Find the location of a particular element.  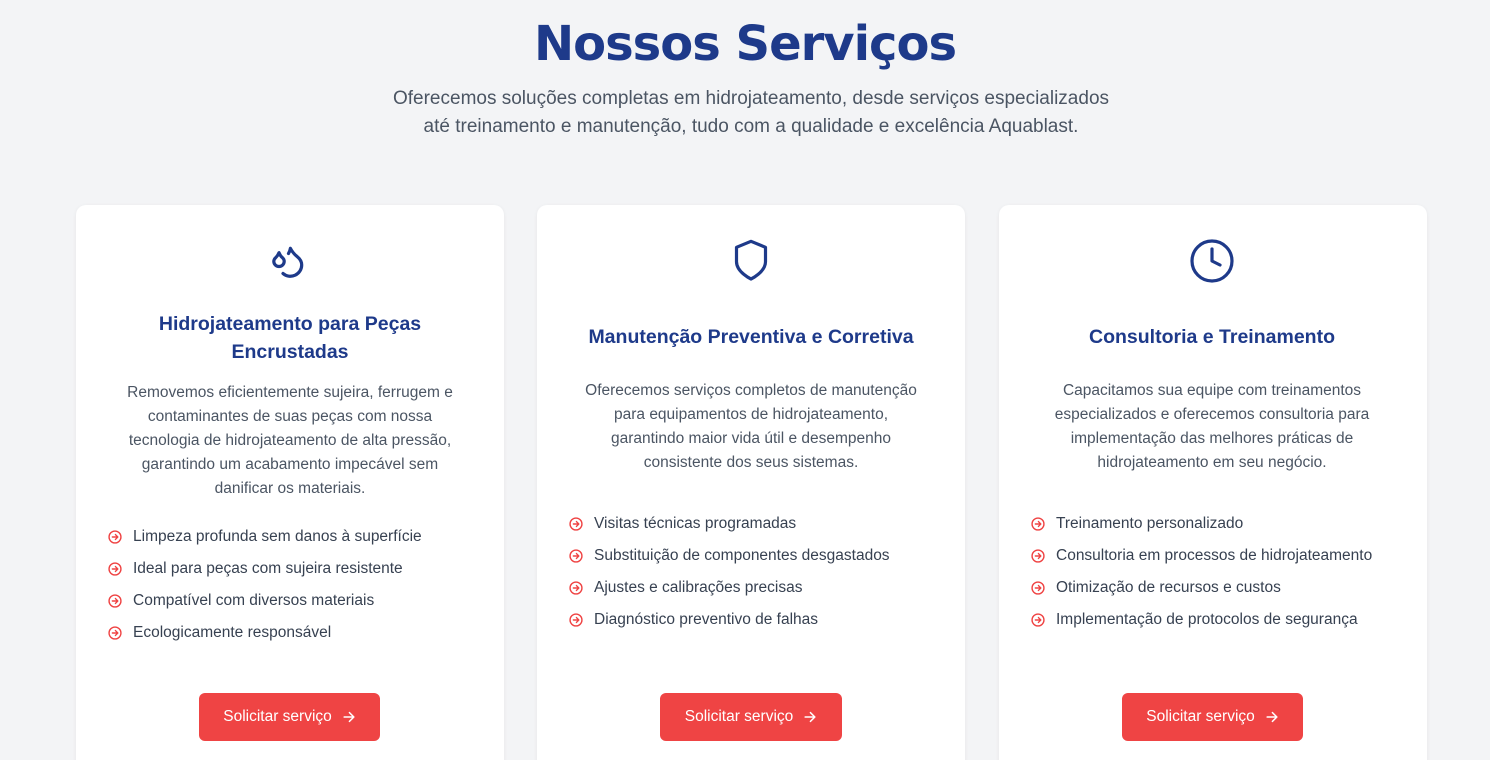

card-title: Consultoria e Treinamento is located at coordinates (1212, 337).